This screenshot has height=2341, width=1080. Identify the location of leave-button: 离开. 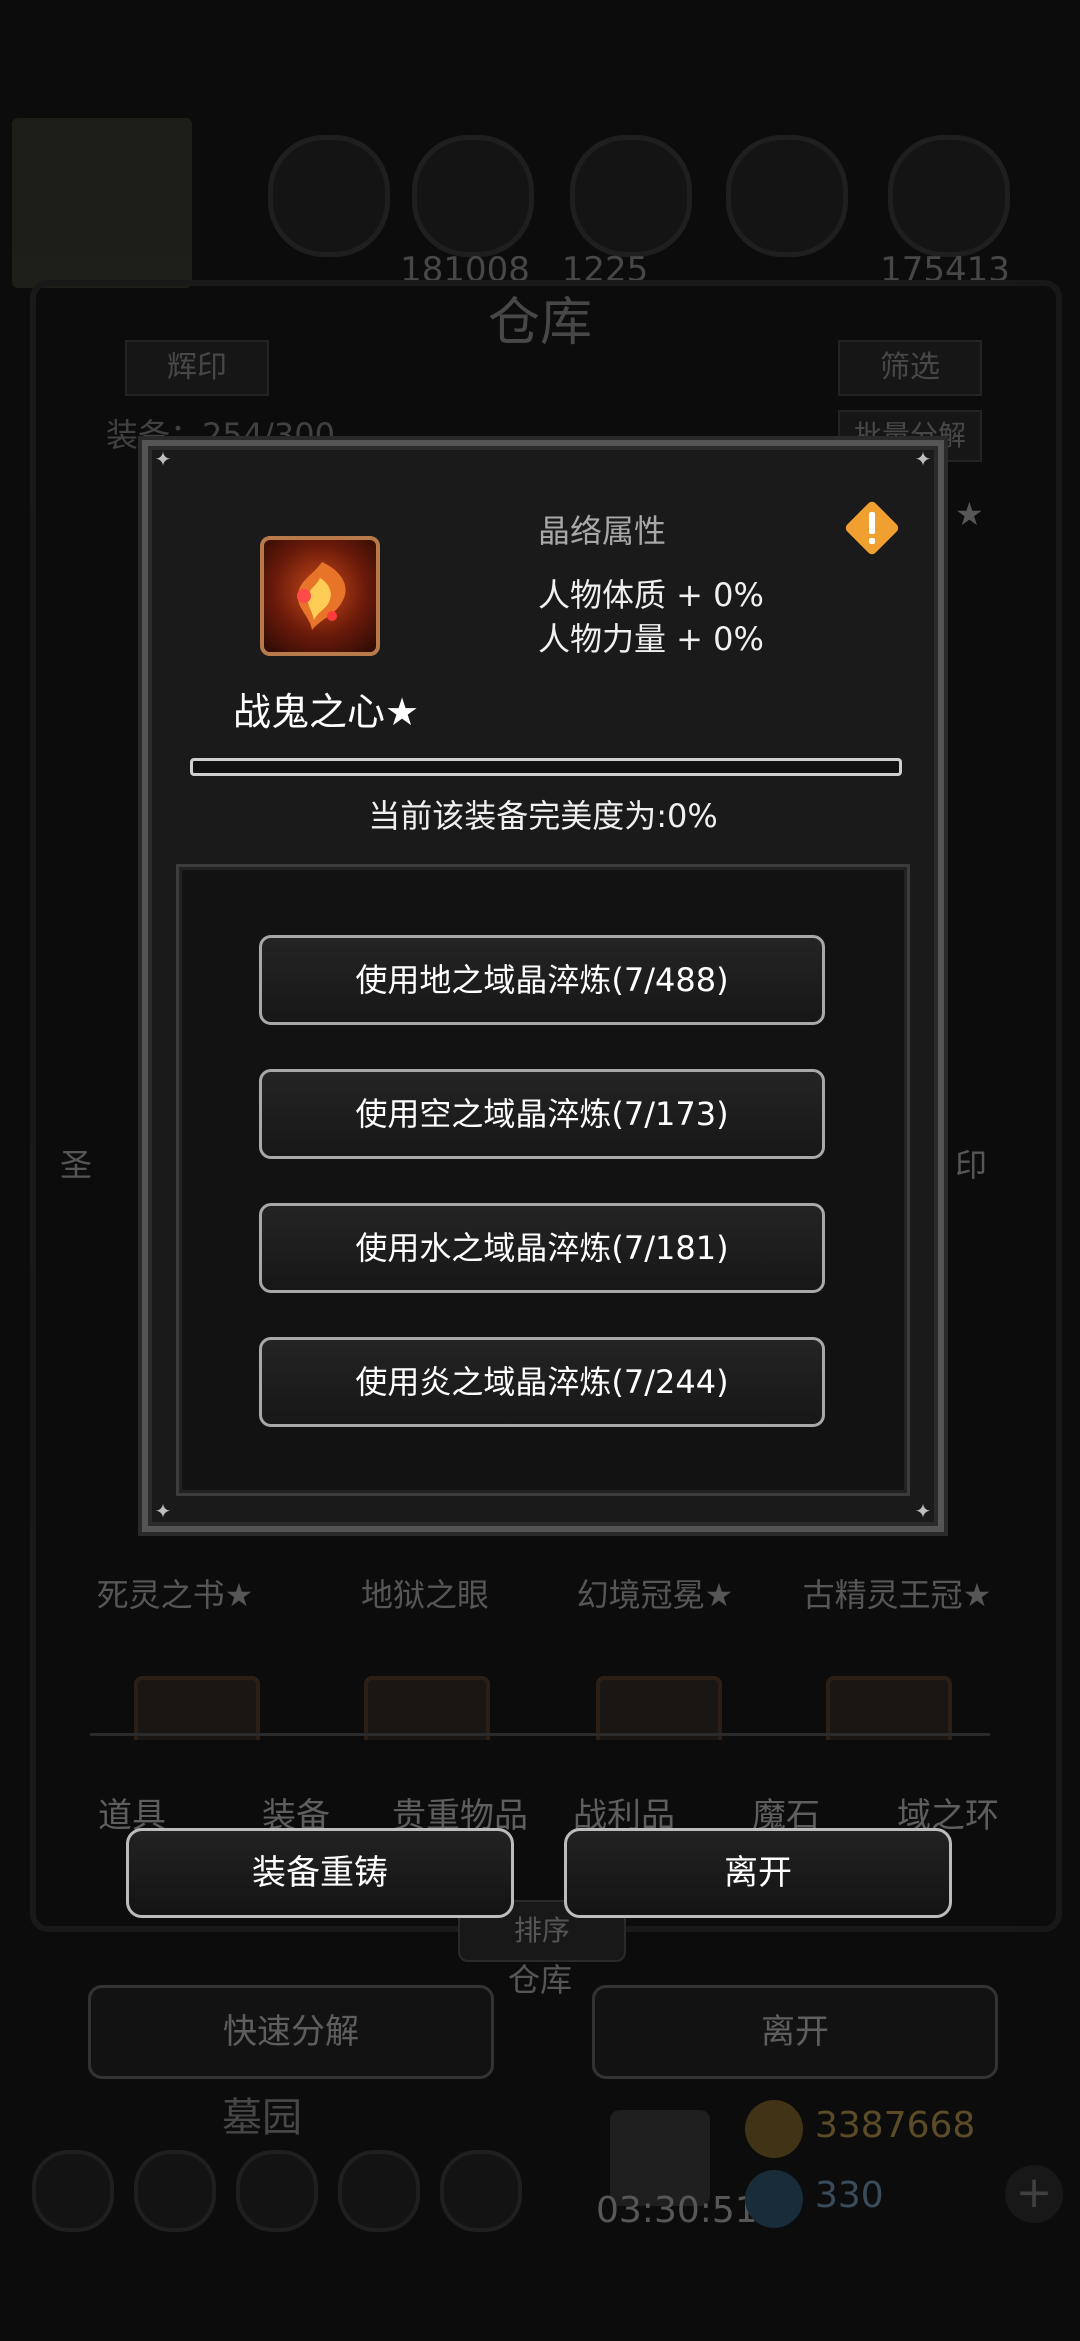
(758, 1873).